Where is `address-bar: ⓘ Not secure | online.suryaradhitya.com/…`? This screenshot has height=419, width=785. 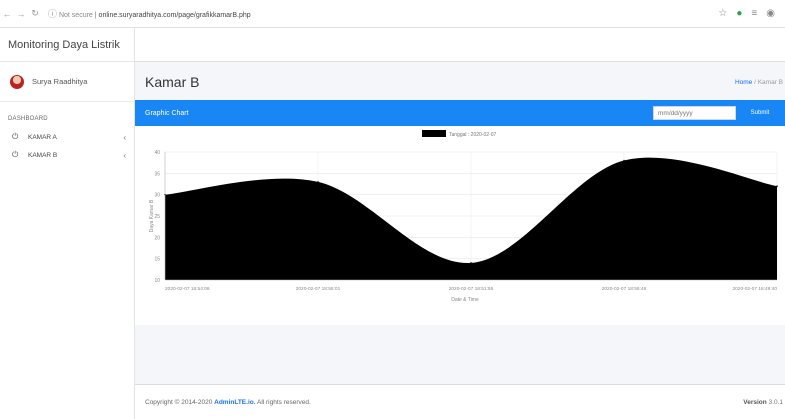 address-bar: ⓘ Not secure | online.suryaradhitya.com/… is located at coordinates (383, 13).